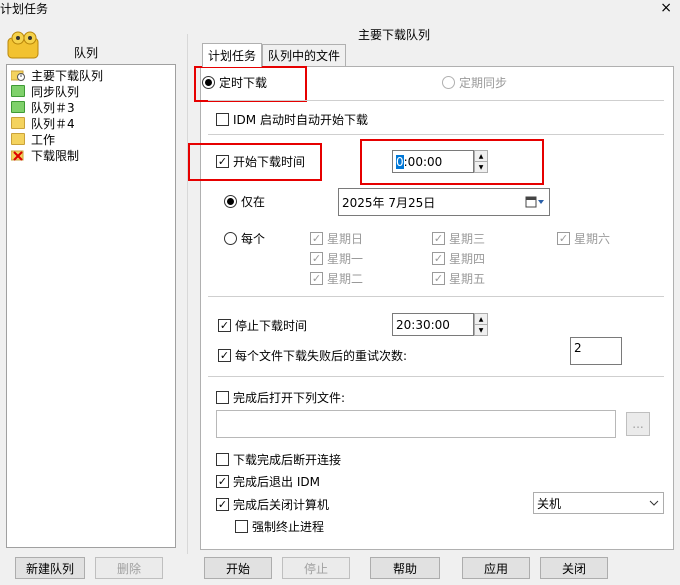 Image resolution: width=680 pixels, height=585 pixels. I want to click on disconnect-label: 下载完成后断开连接, so click(287, 460).